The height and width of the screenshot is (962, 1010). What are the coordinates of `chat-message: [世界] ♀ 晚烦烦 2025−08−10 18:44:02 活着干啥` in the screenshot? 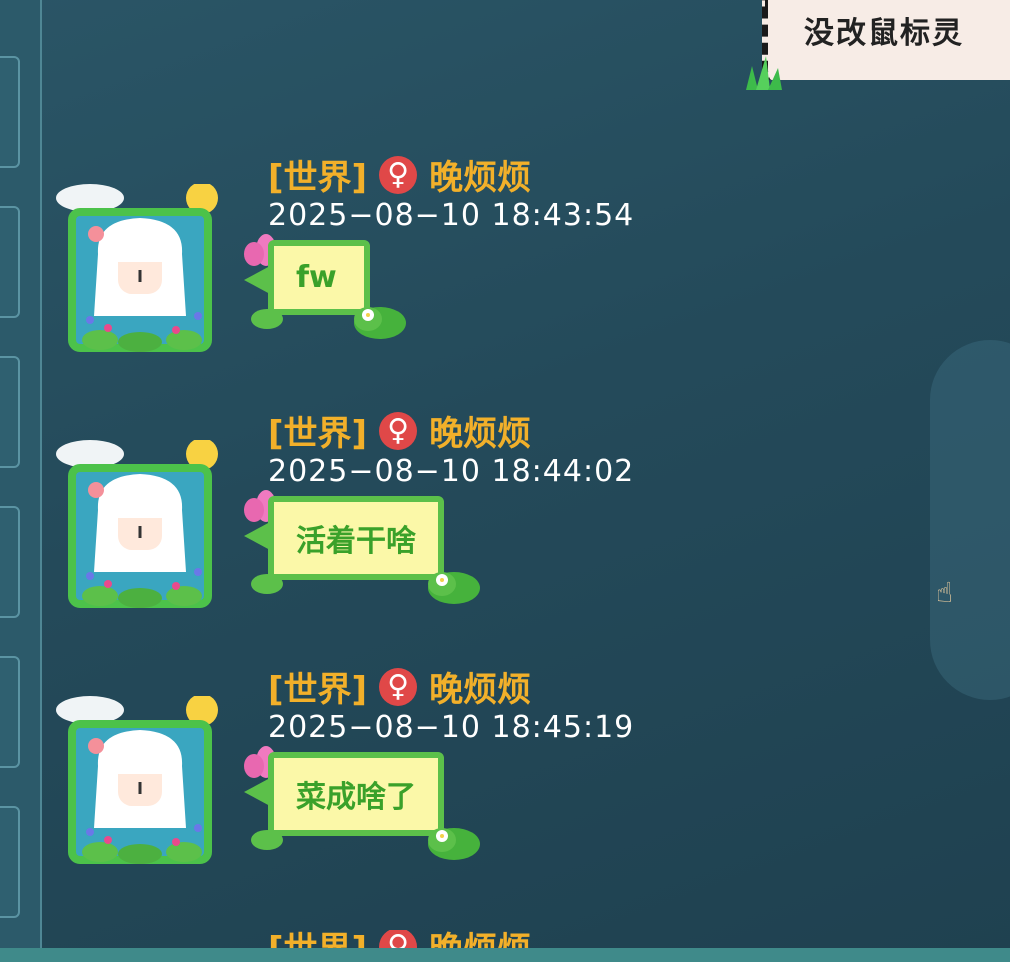 It's located at (341, 517).